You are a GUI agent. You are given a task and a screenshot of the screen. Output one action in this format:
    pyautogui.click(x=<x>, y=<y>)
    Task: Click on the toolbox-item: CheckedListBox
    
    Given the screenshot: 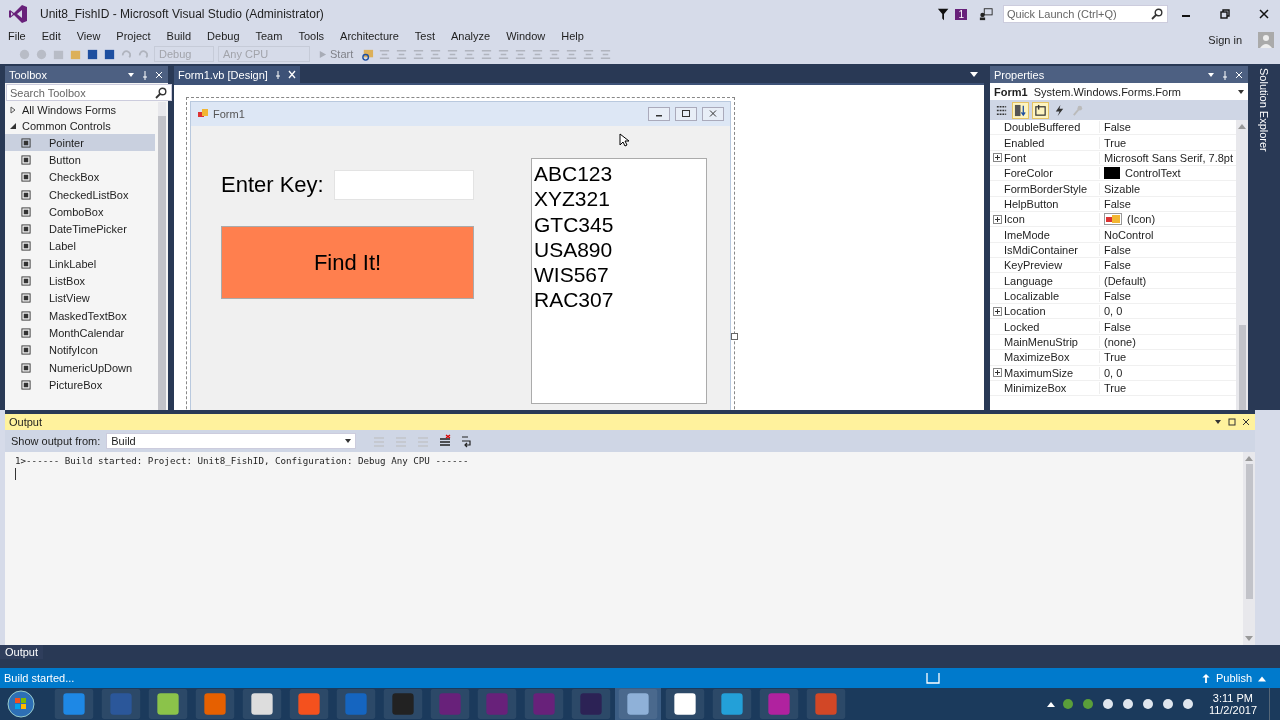 What is the action you would take?
    pyautogui.click(x=80, y=194)
    